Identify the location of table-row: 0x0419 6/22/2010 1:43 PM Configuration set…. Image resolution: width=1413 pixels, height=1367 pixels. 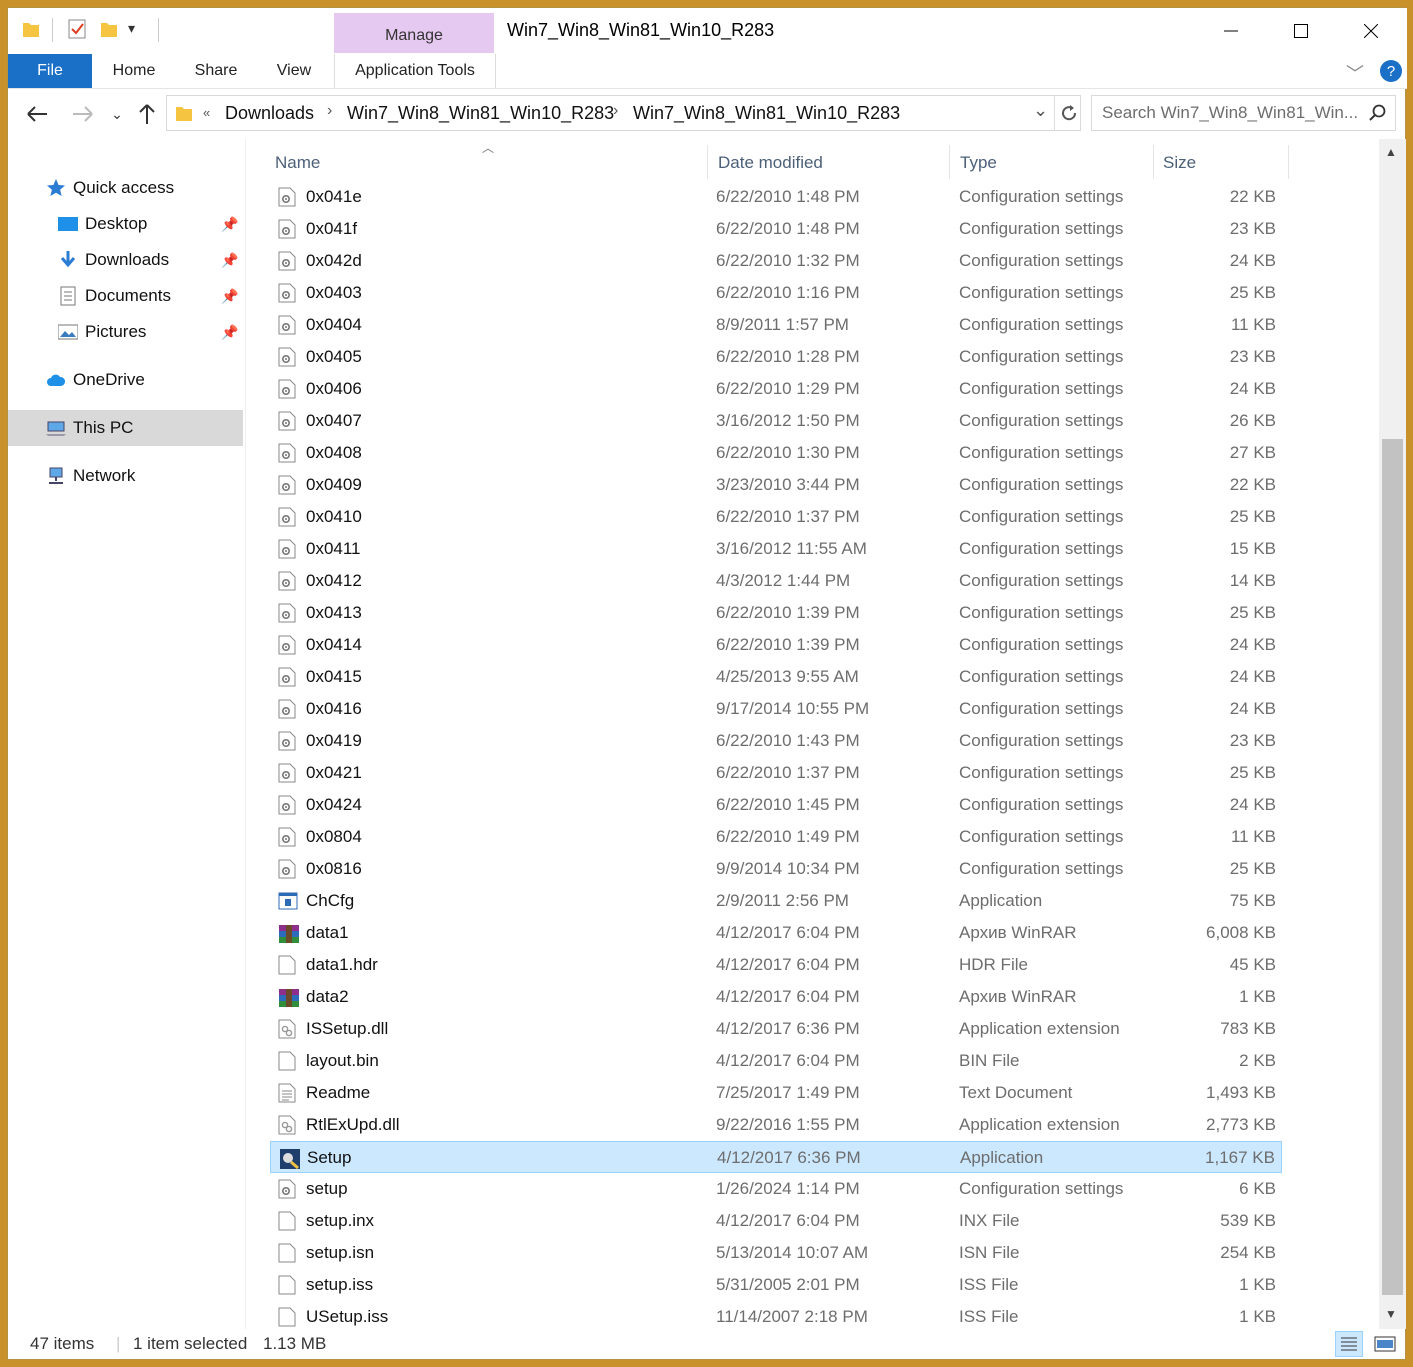
(776, 741).